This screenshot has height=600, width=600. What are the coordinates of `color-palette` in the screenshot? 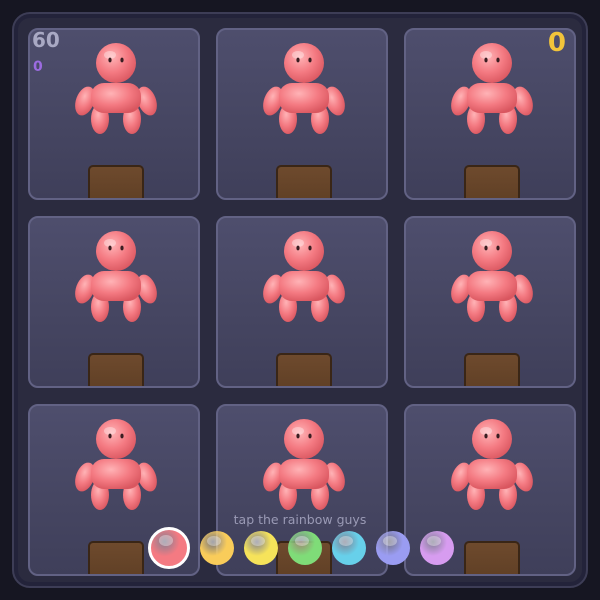 It's located at (304, 548).